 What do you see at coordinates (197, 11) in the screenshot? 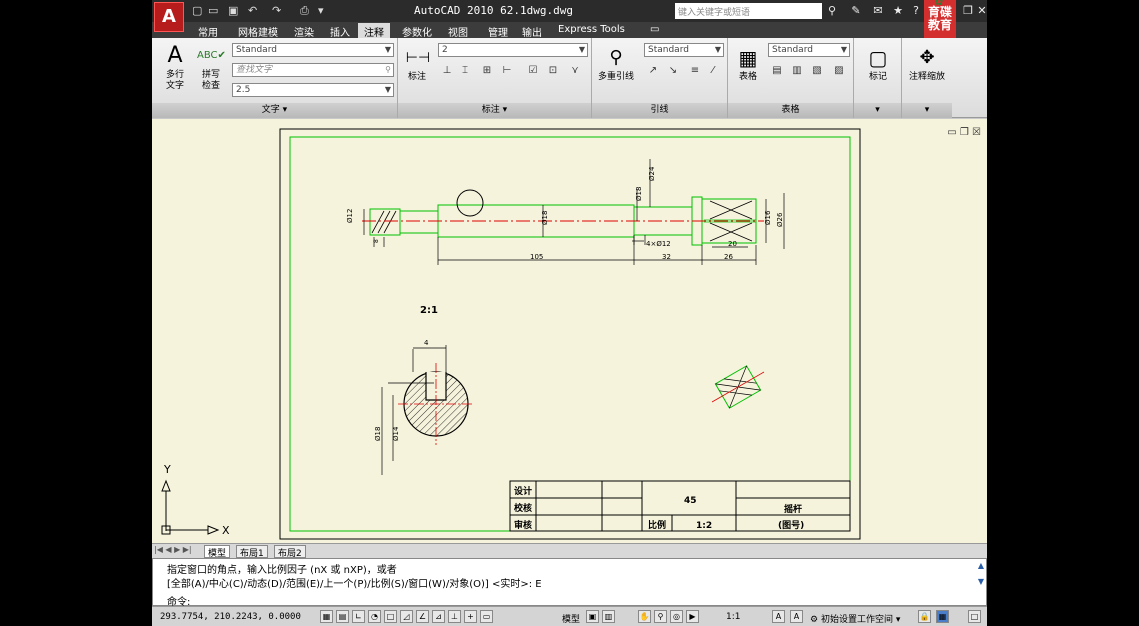
I see `new-icon: ▢` at bounding box center [197, 11].